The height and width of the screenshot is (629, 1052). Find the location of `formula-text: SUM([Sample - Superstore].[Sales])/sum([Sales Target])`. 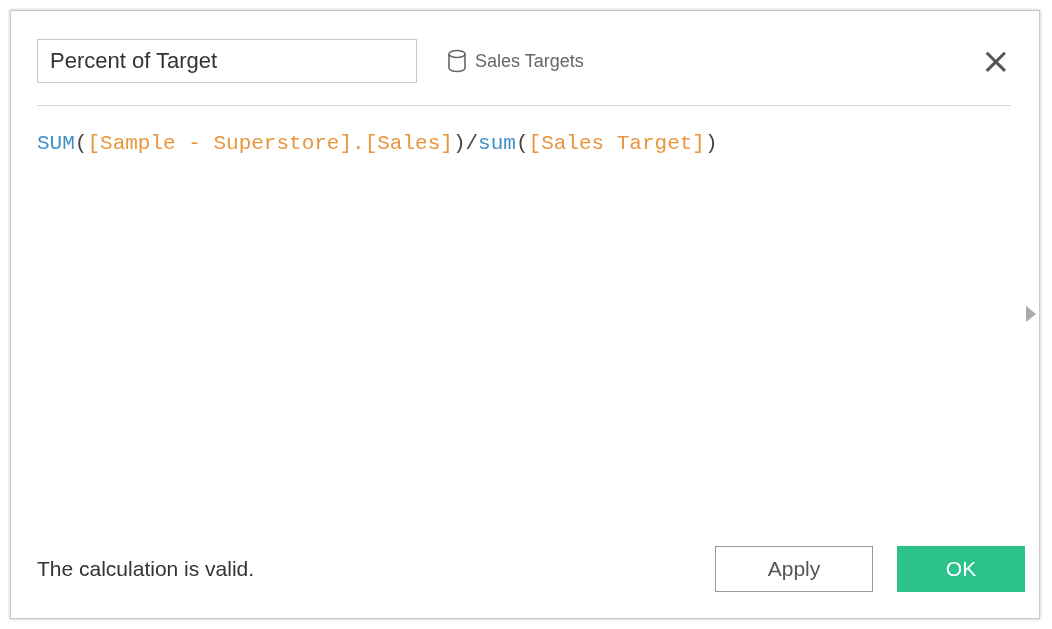

formula-text: SUM([Sample - Superstore].[Sales])/sum([Sales Target]) is located at coordinates (377, 143).